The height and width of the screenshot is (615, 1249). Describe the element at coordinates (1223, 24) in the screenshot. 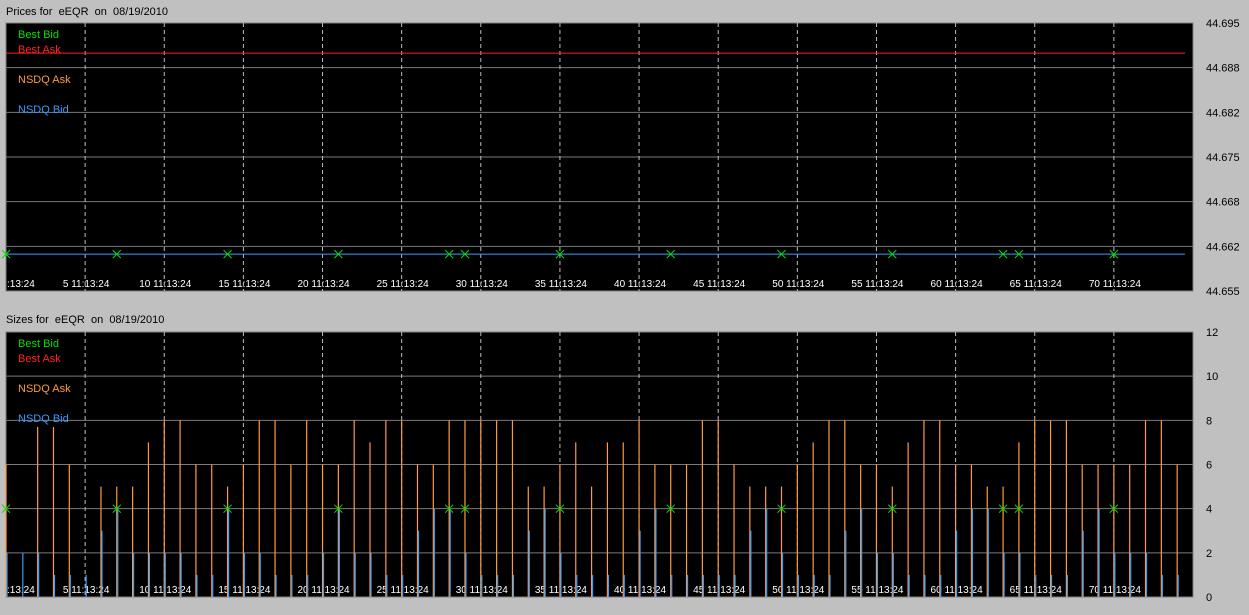

I see `y-tick-label: 44.695` at that location.